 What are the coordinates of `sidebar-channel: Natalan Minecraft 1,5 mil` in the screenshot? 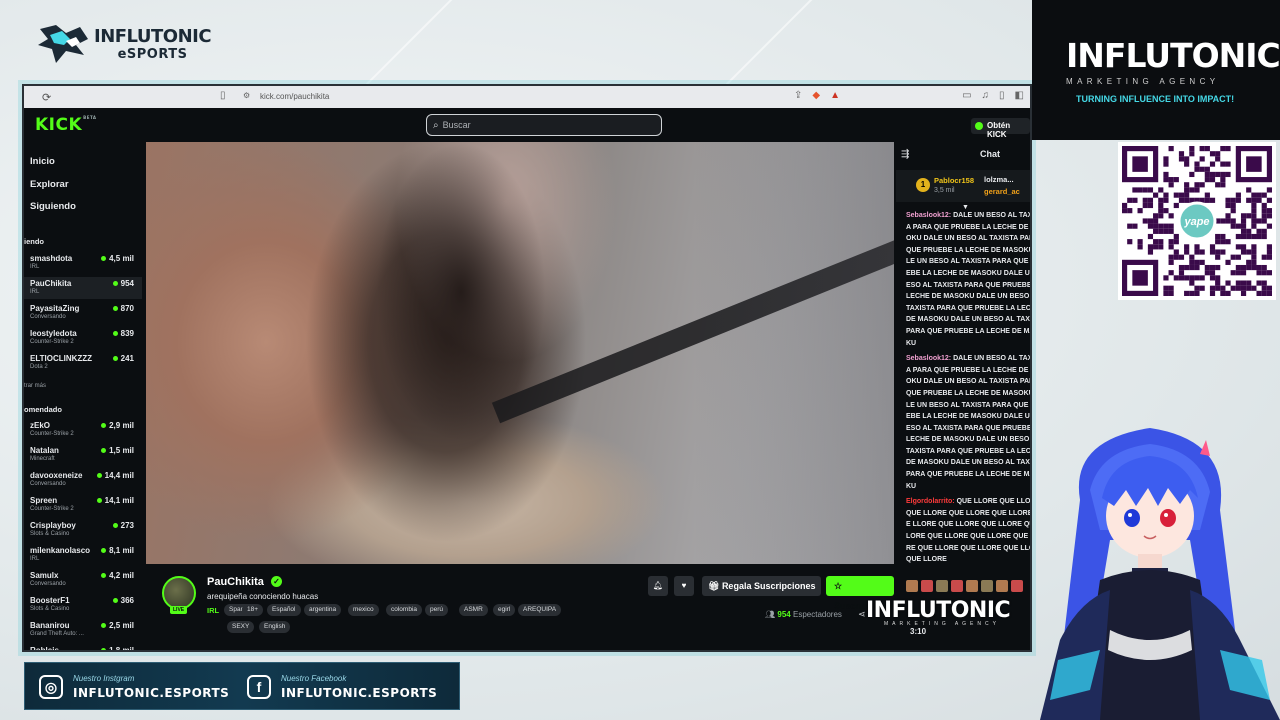 It's located at (83, 455).